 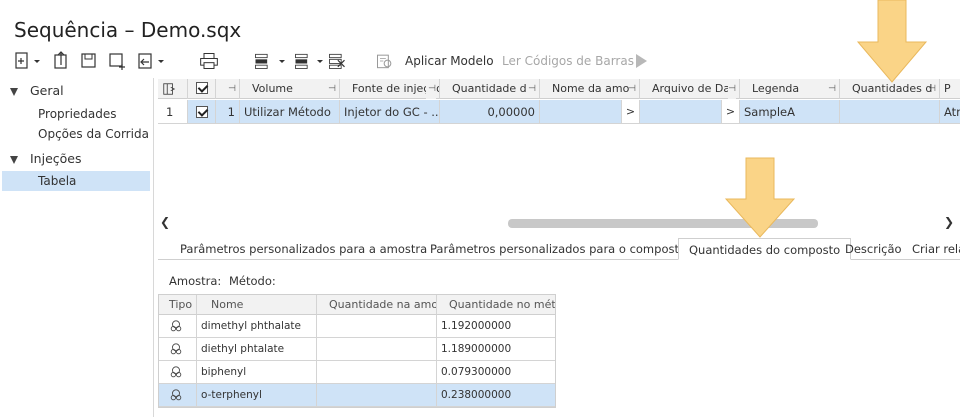 I want to click on tab-compound-quantities: Quantidades do composto, so click(x=765, y=249).